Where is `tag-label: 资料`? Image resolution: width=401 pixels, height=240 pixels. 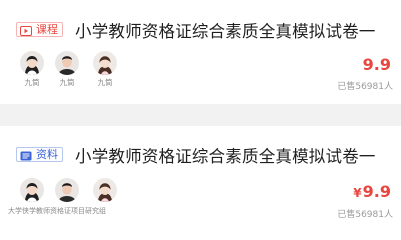 tag-label: 资料 is located at coordinates (47, 154).